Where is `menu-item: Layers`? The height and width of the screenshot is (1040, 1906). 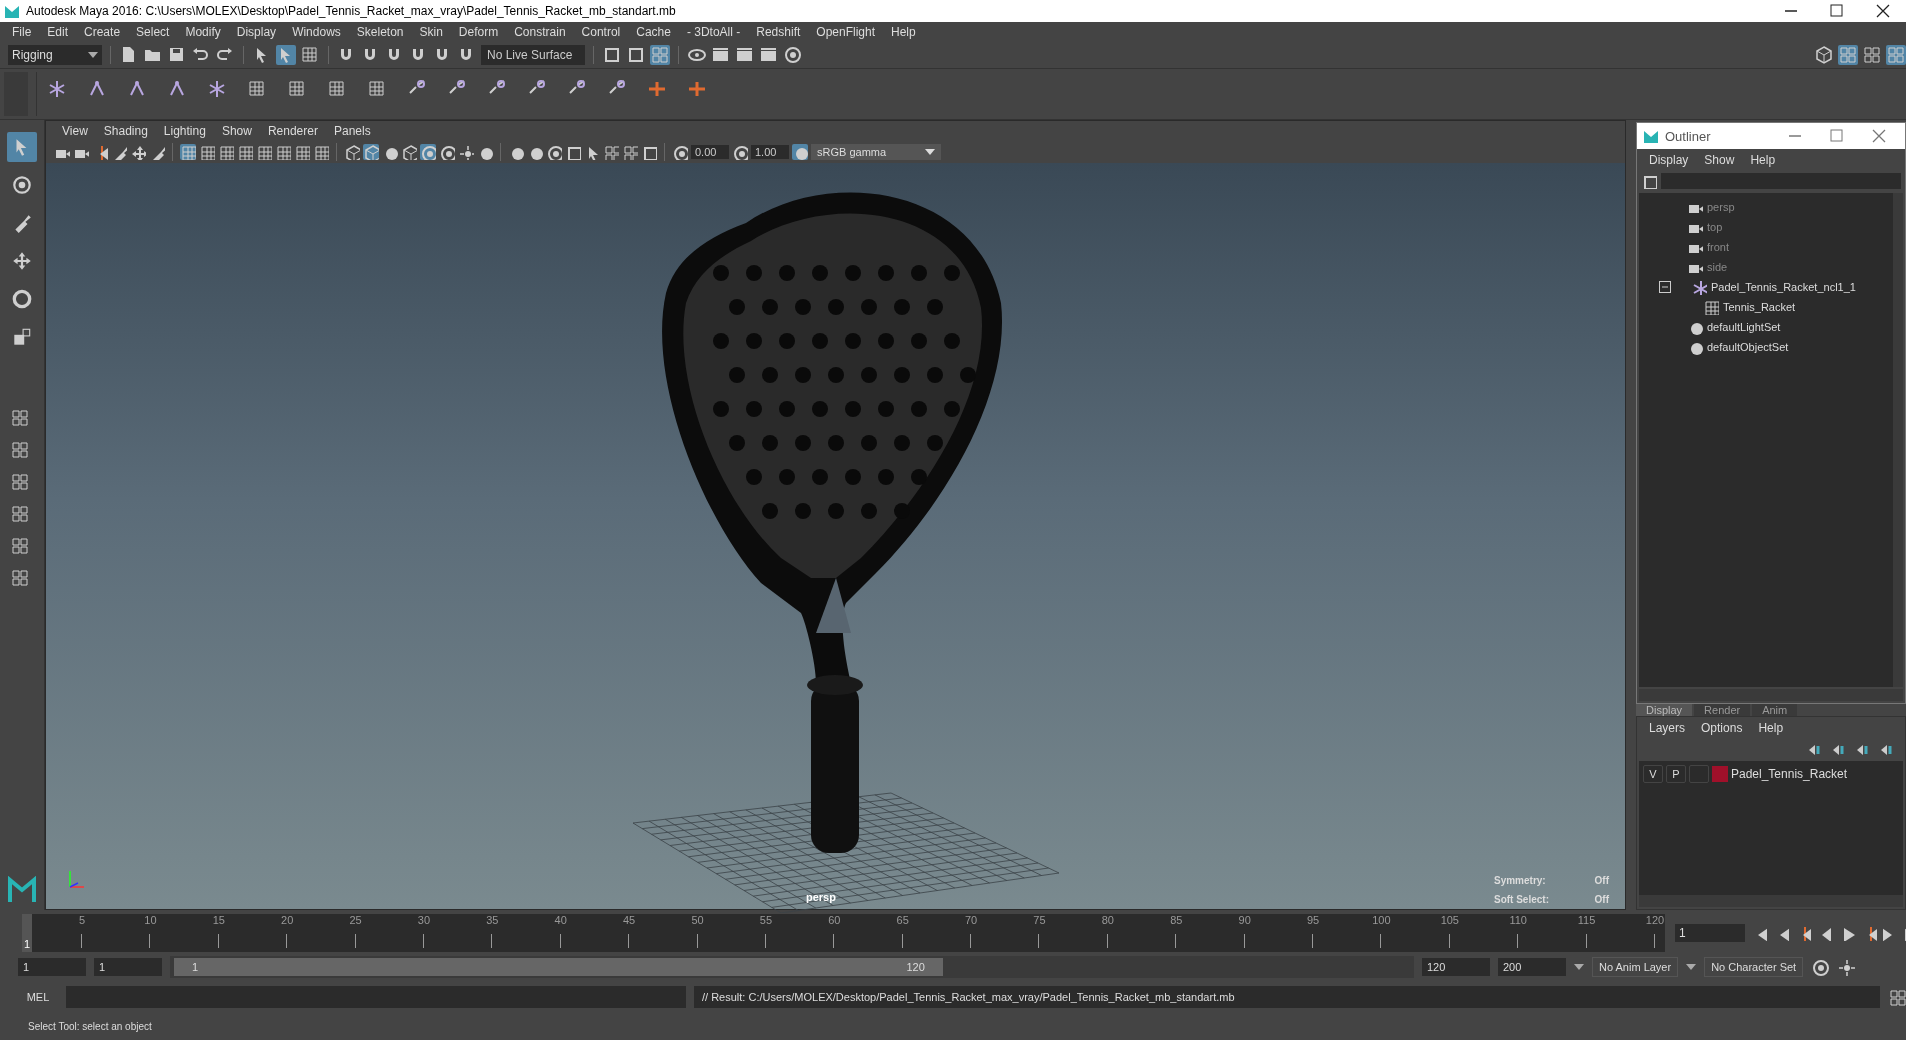
menu-item: Layers is located at coordinates (1667, 728).